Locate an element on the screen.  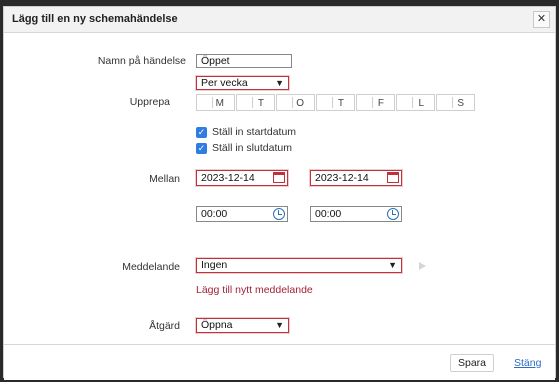
end-time-input: 00:00 is located at coordinates (356, 214).